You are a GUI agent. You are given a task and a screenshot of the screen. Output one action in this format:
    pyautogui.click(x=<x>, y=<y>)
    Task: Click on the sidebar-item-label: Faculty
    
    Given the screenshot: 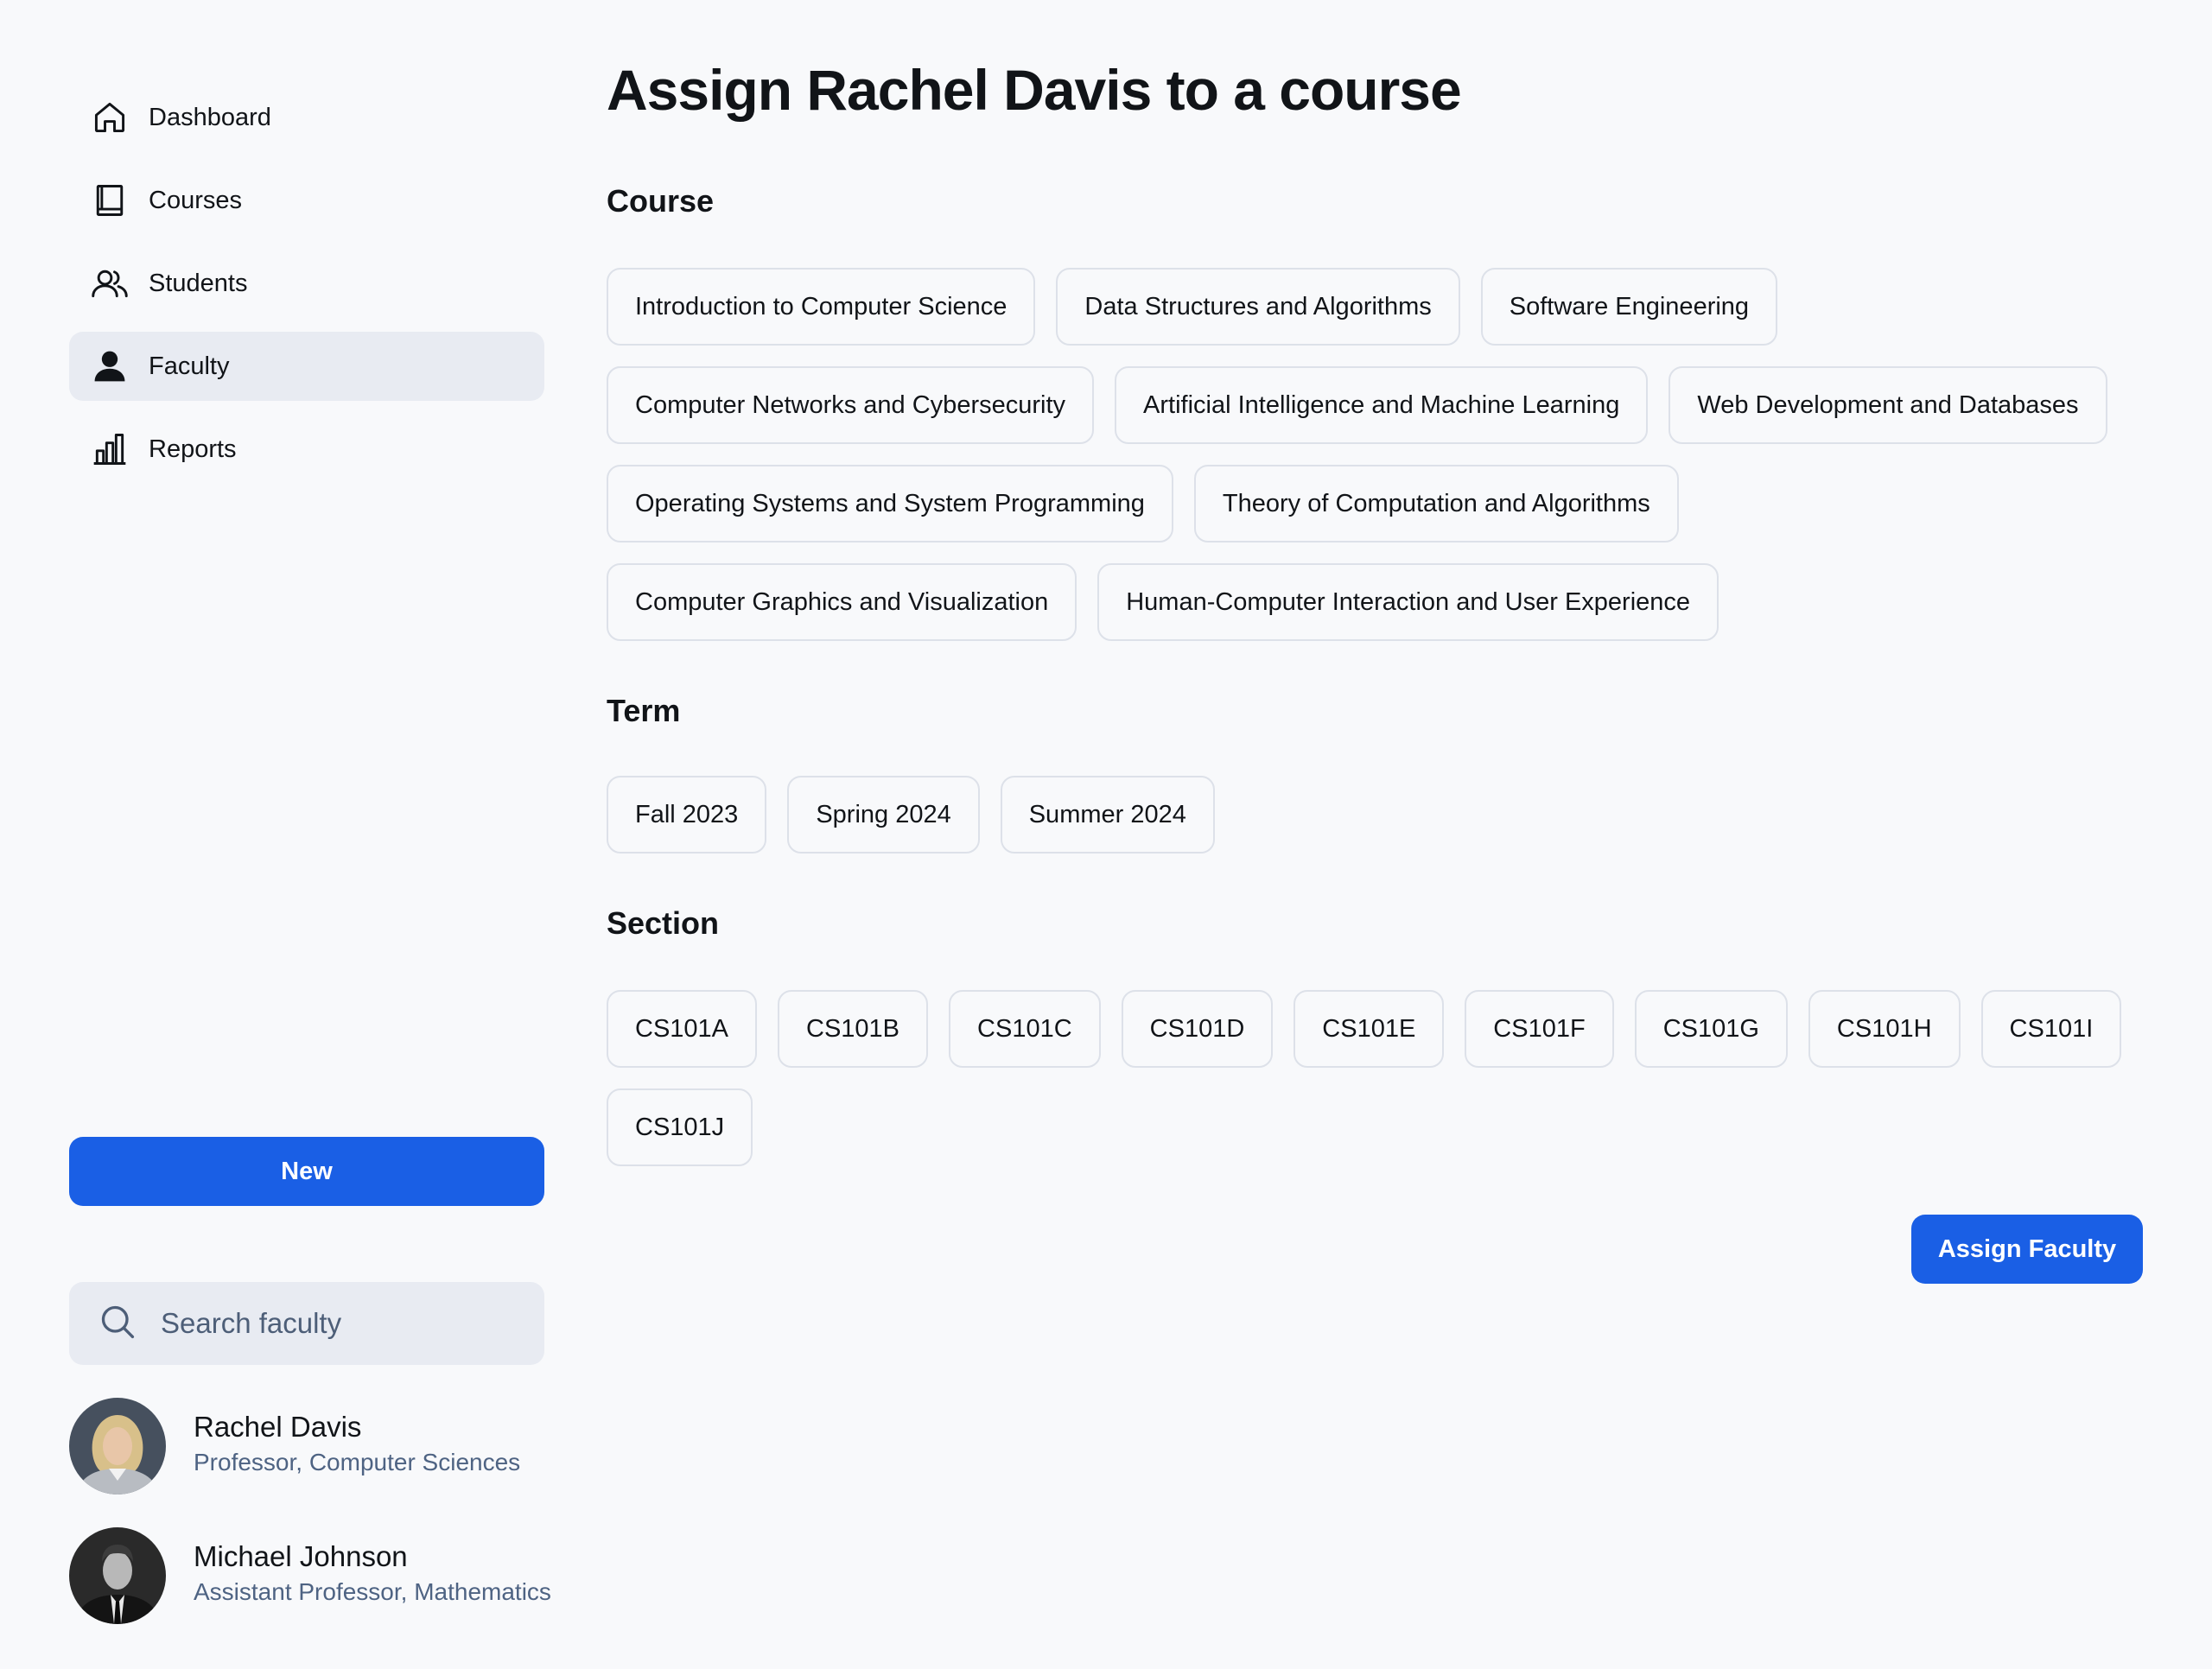 What is the action you would take?
    pyautogui.click(x=189, y=366)
    